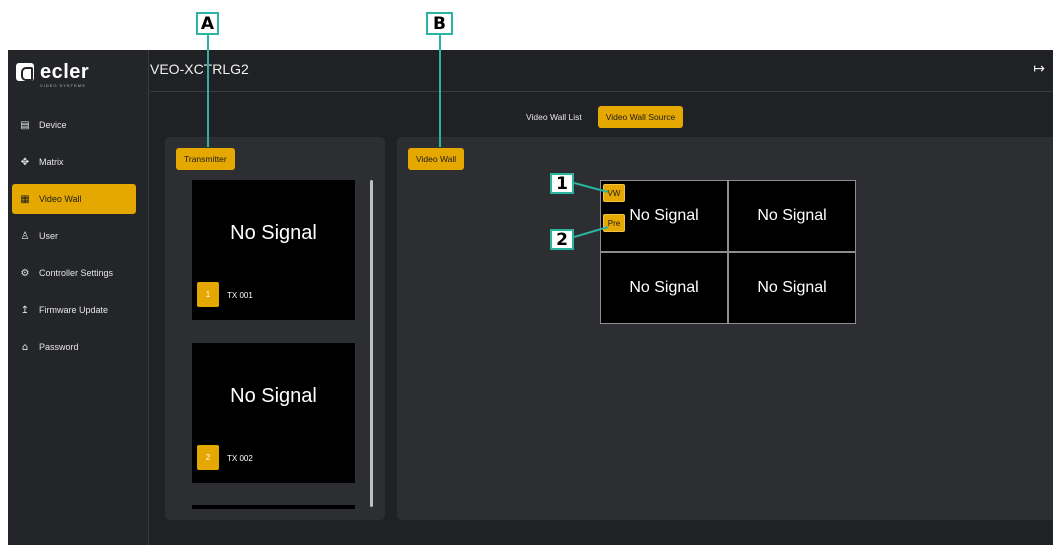 The height and width of the screenshot is (545, 1053). I want to click on sidebar-item-label: Controller Settings, so click(76, 273).